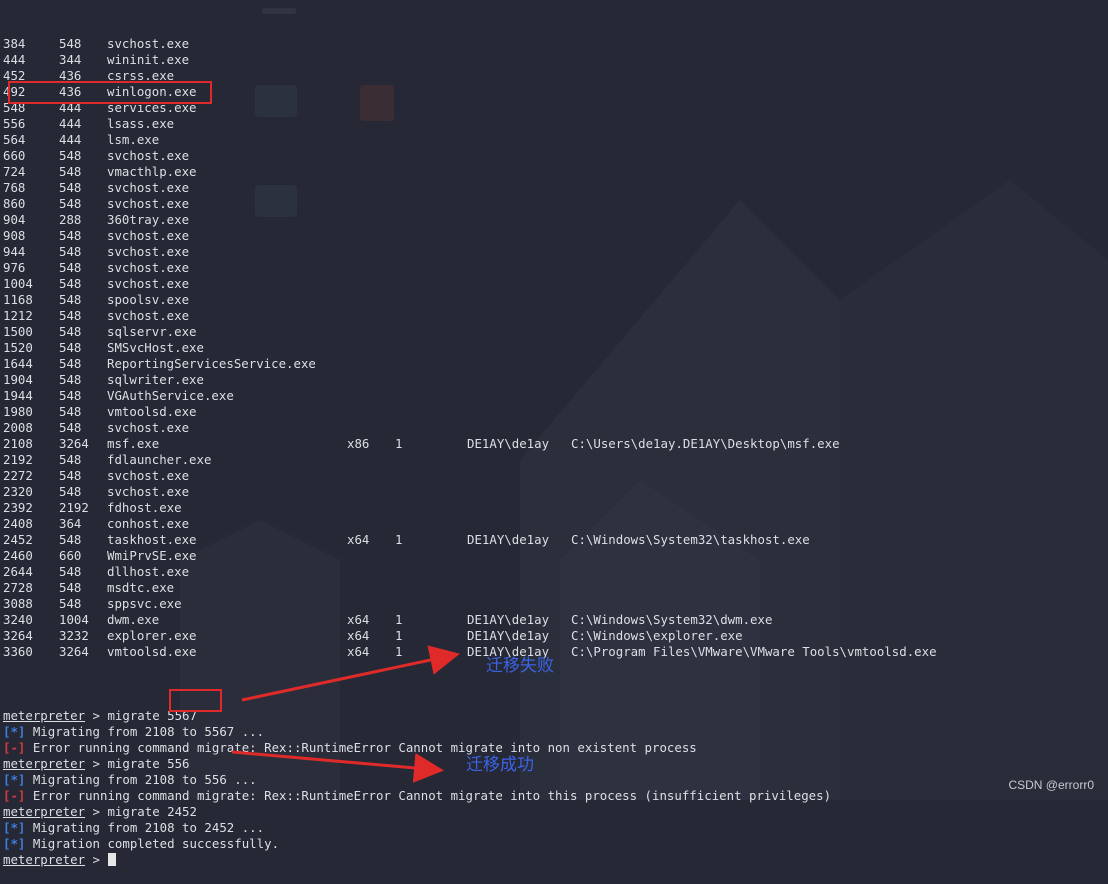 The height and width of the screenshot is (884, 1108). I want to click on process-row: 976 548 svchost.exe, so click(555, 268).